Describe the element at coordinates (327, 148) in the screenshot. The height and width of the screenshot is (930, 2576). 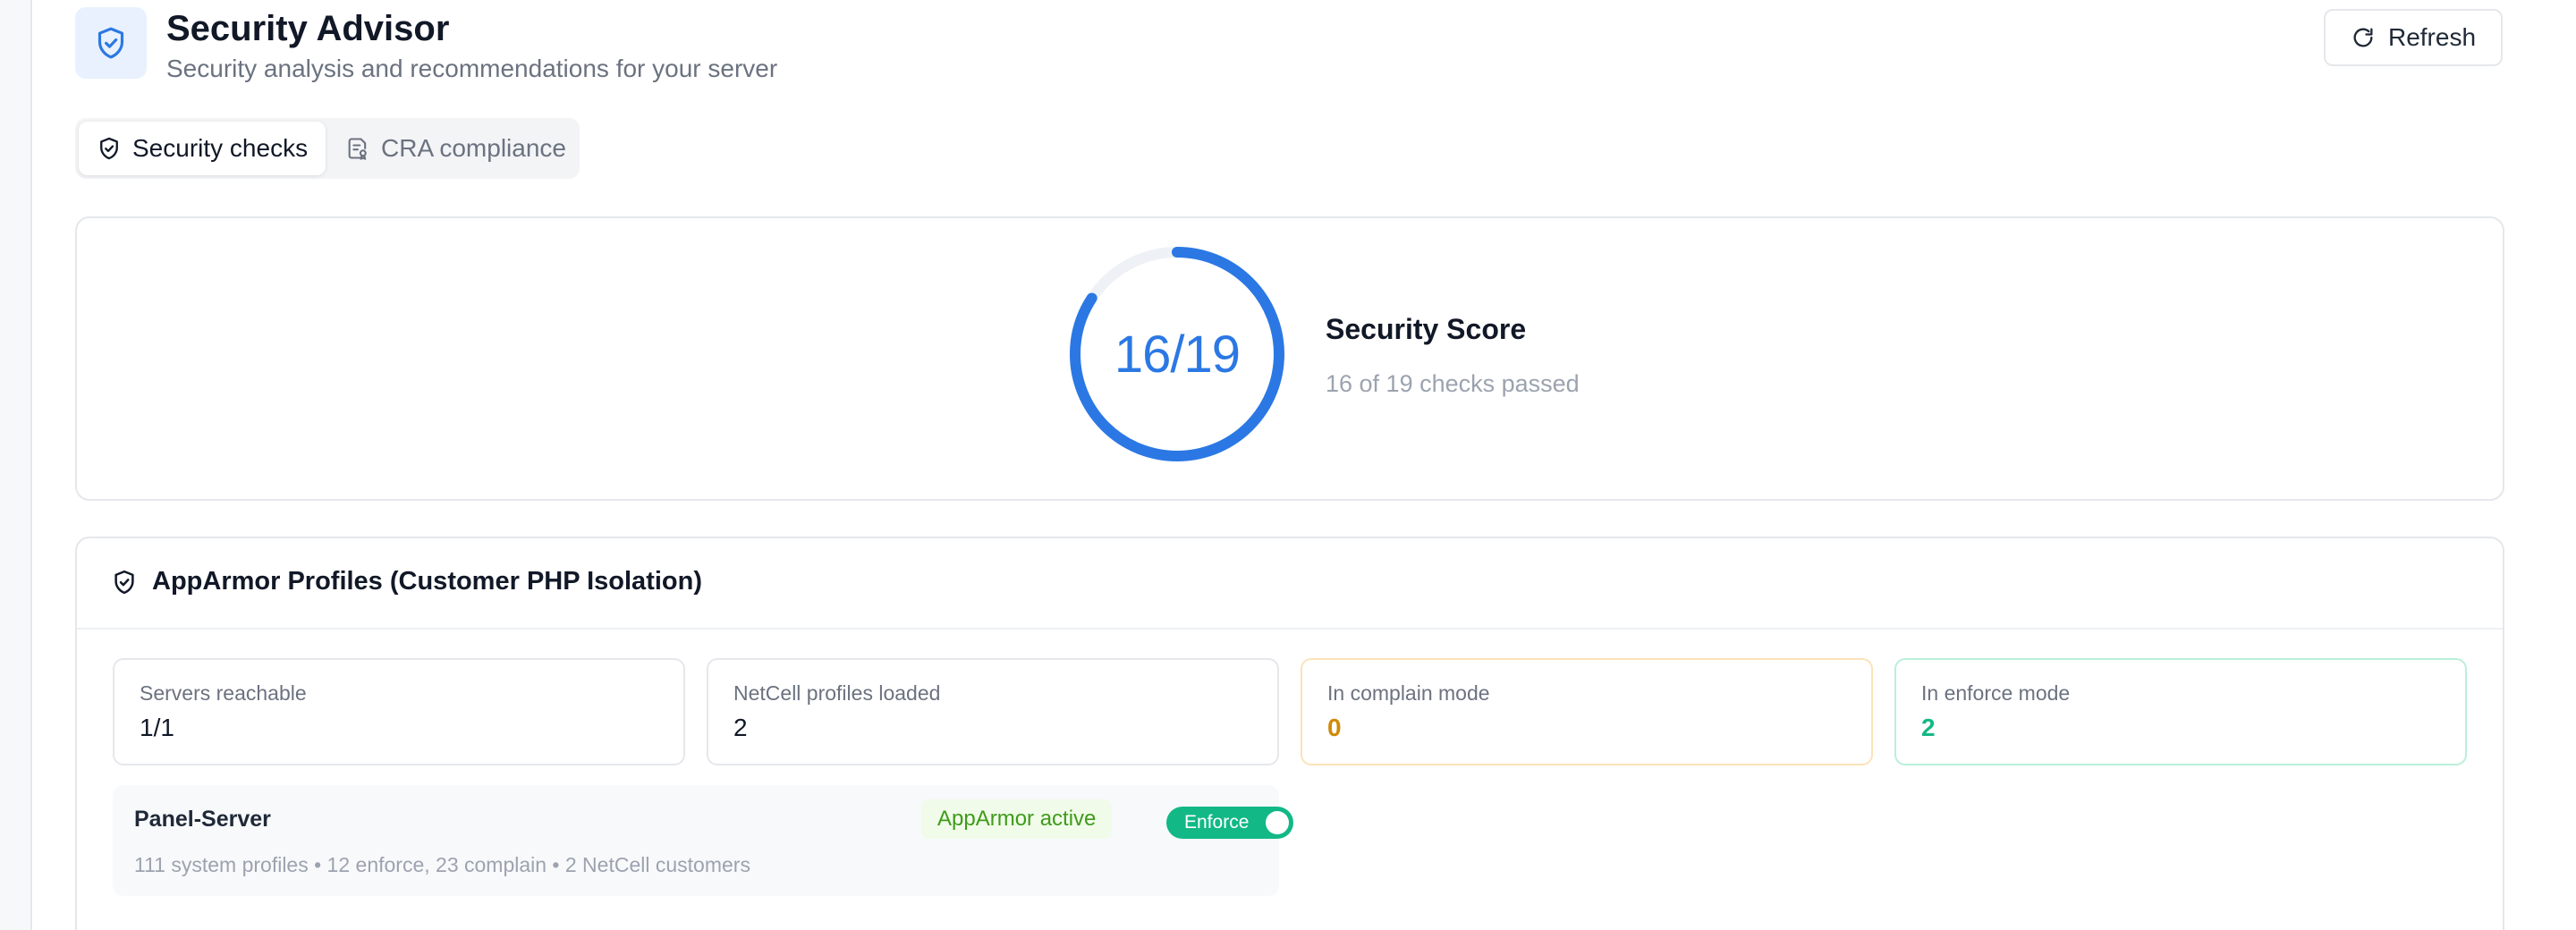
I see `tab-bar: Security checks CRA compliance` at that location.